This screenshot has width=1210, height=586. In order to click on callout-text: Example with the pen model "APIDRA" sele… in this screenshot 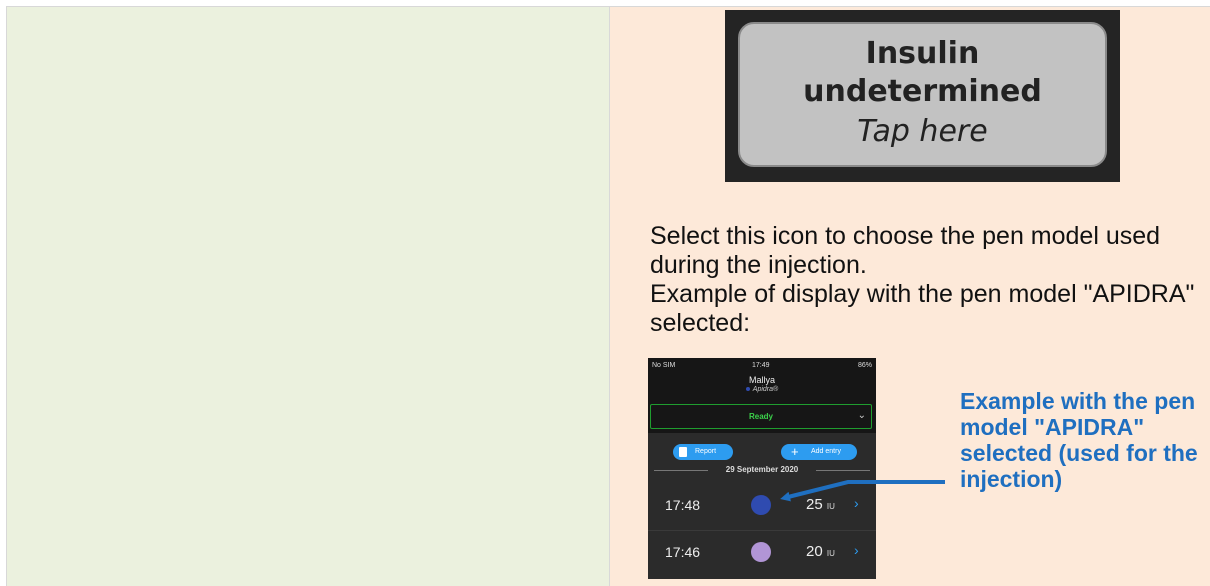, I will do `click(1079, 440)`.